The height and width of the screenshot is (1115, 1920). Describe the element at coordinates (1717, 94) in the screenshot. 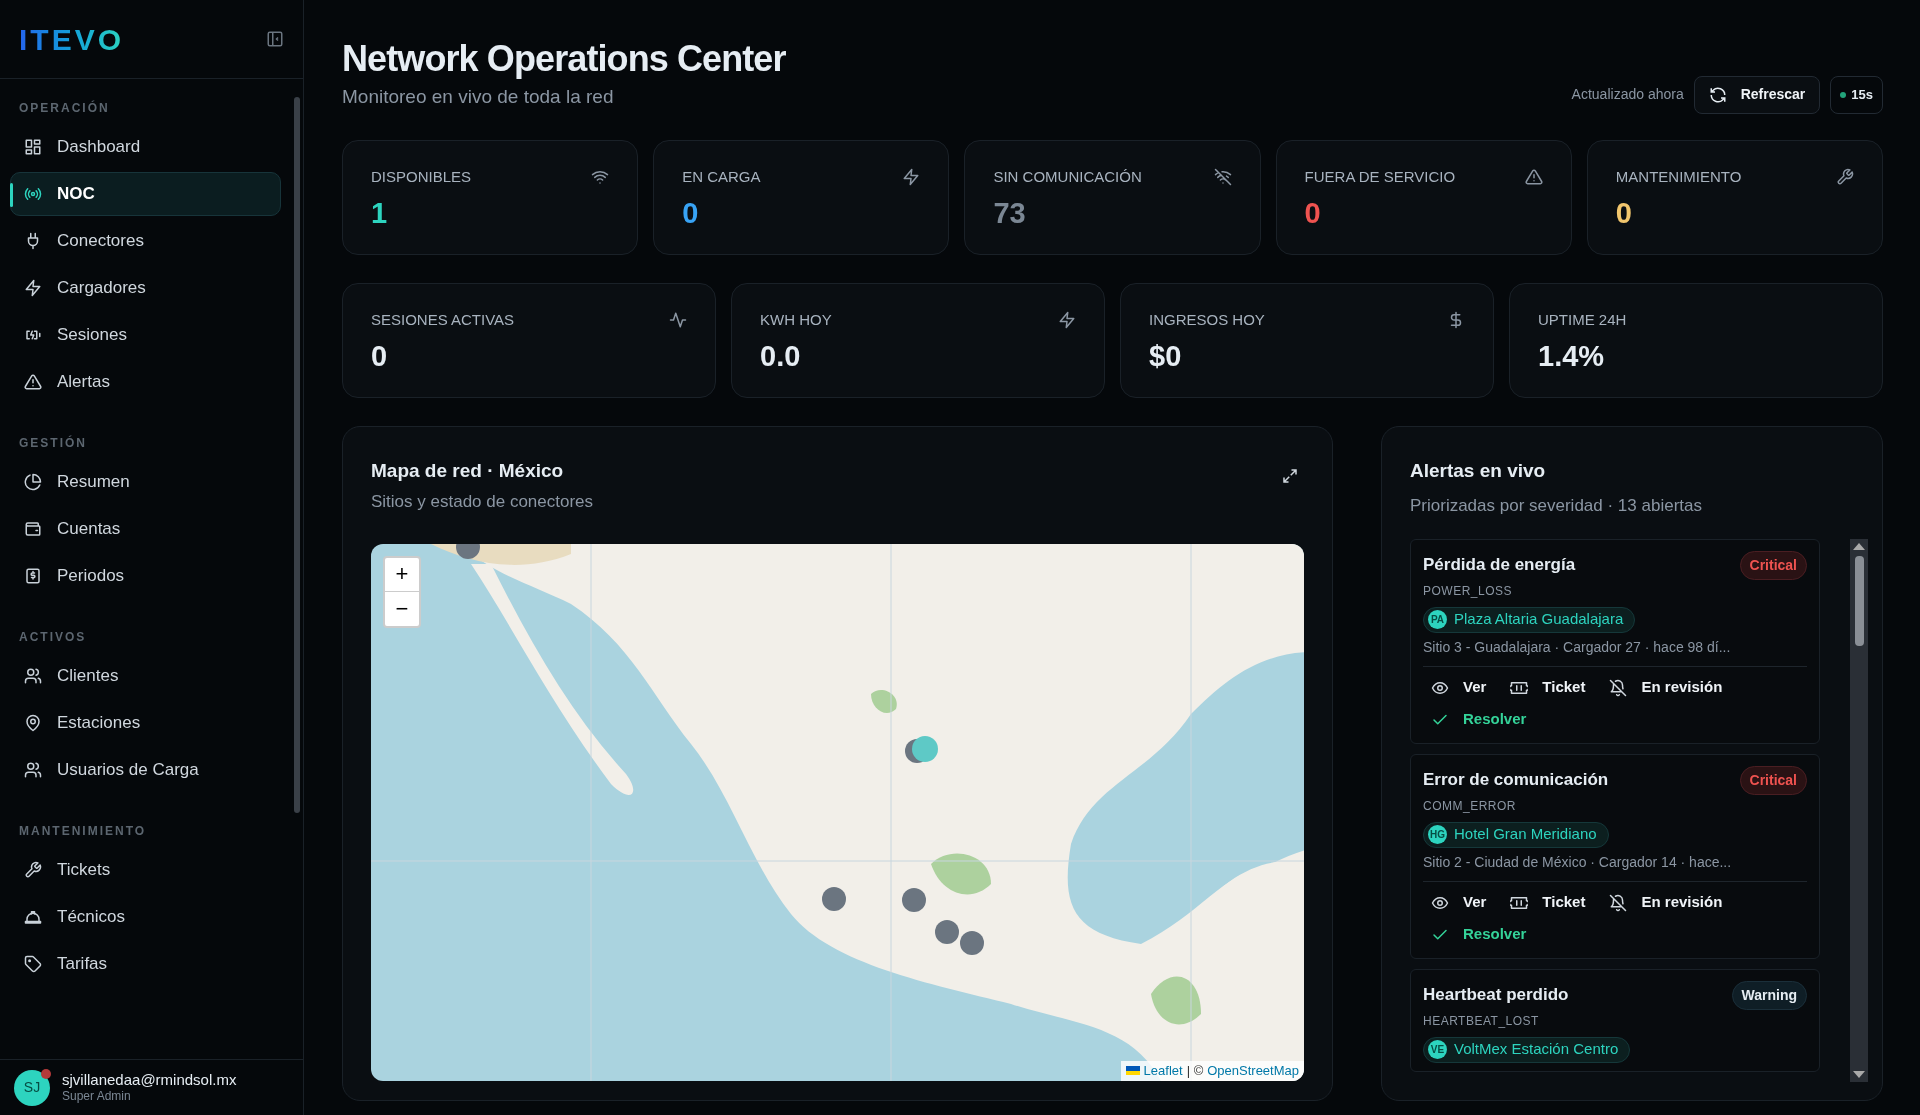

I see `refresh-icon` at that location.